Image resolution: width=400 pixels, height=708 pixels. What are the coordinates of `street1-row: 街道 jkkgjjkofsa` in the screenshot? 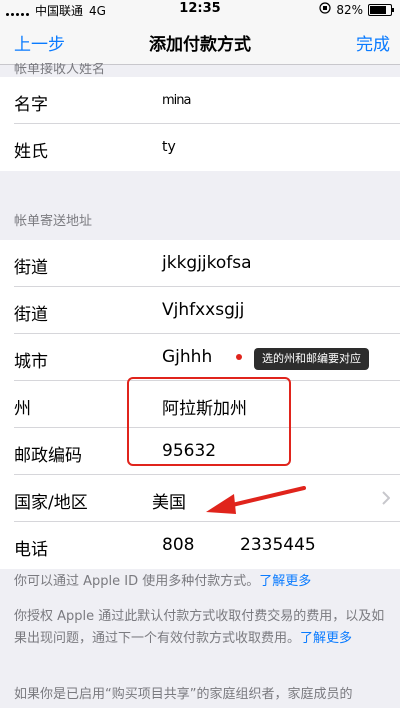 It's located at (200, 263).